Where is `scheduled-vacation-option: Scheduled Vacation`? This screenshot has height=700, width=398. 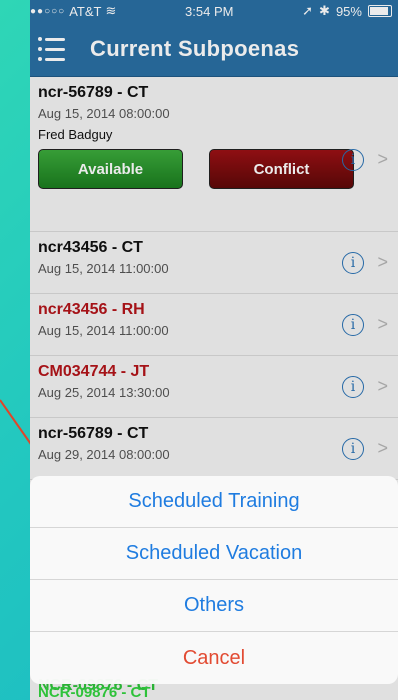 scheduled-vacation-option: Scheduled Vacation is located at coordinates (214, 554).